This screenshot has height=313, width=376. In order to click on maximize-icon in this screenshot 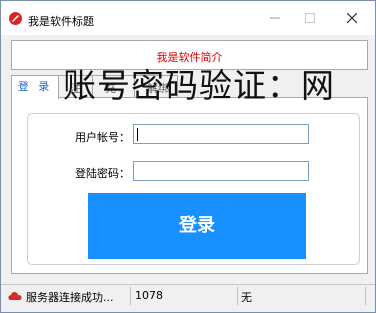, I will do `click(310, 18)`.